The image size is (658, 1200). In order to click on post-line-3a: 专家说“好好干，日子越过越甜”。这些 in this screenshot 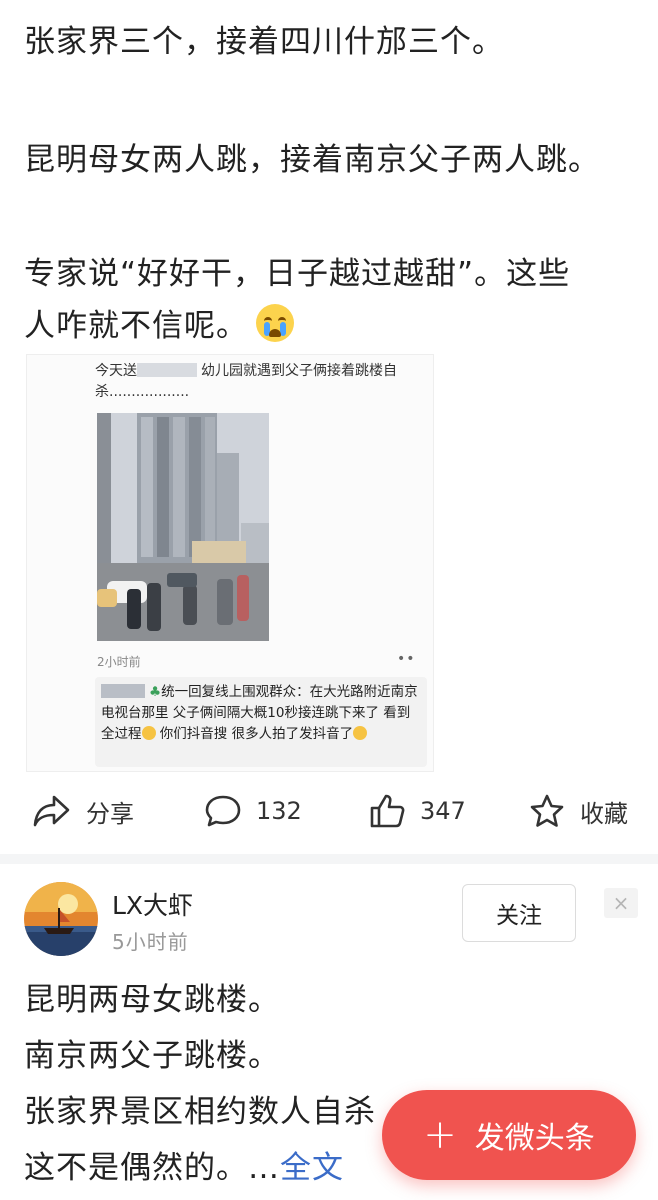, I will do `click(297, 274)`.